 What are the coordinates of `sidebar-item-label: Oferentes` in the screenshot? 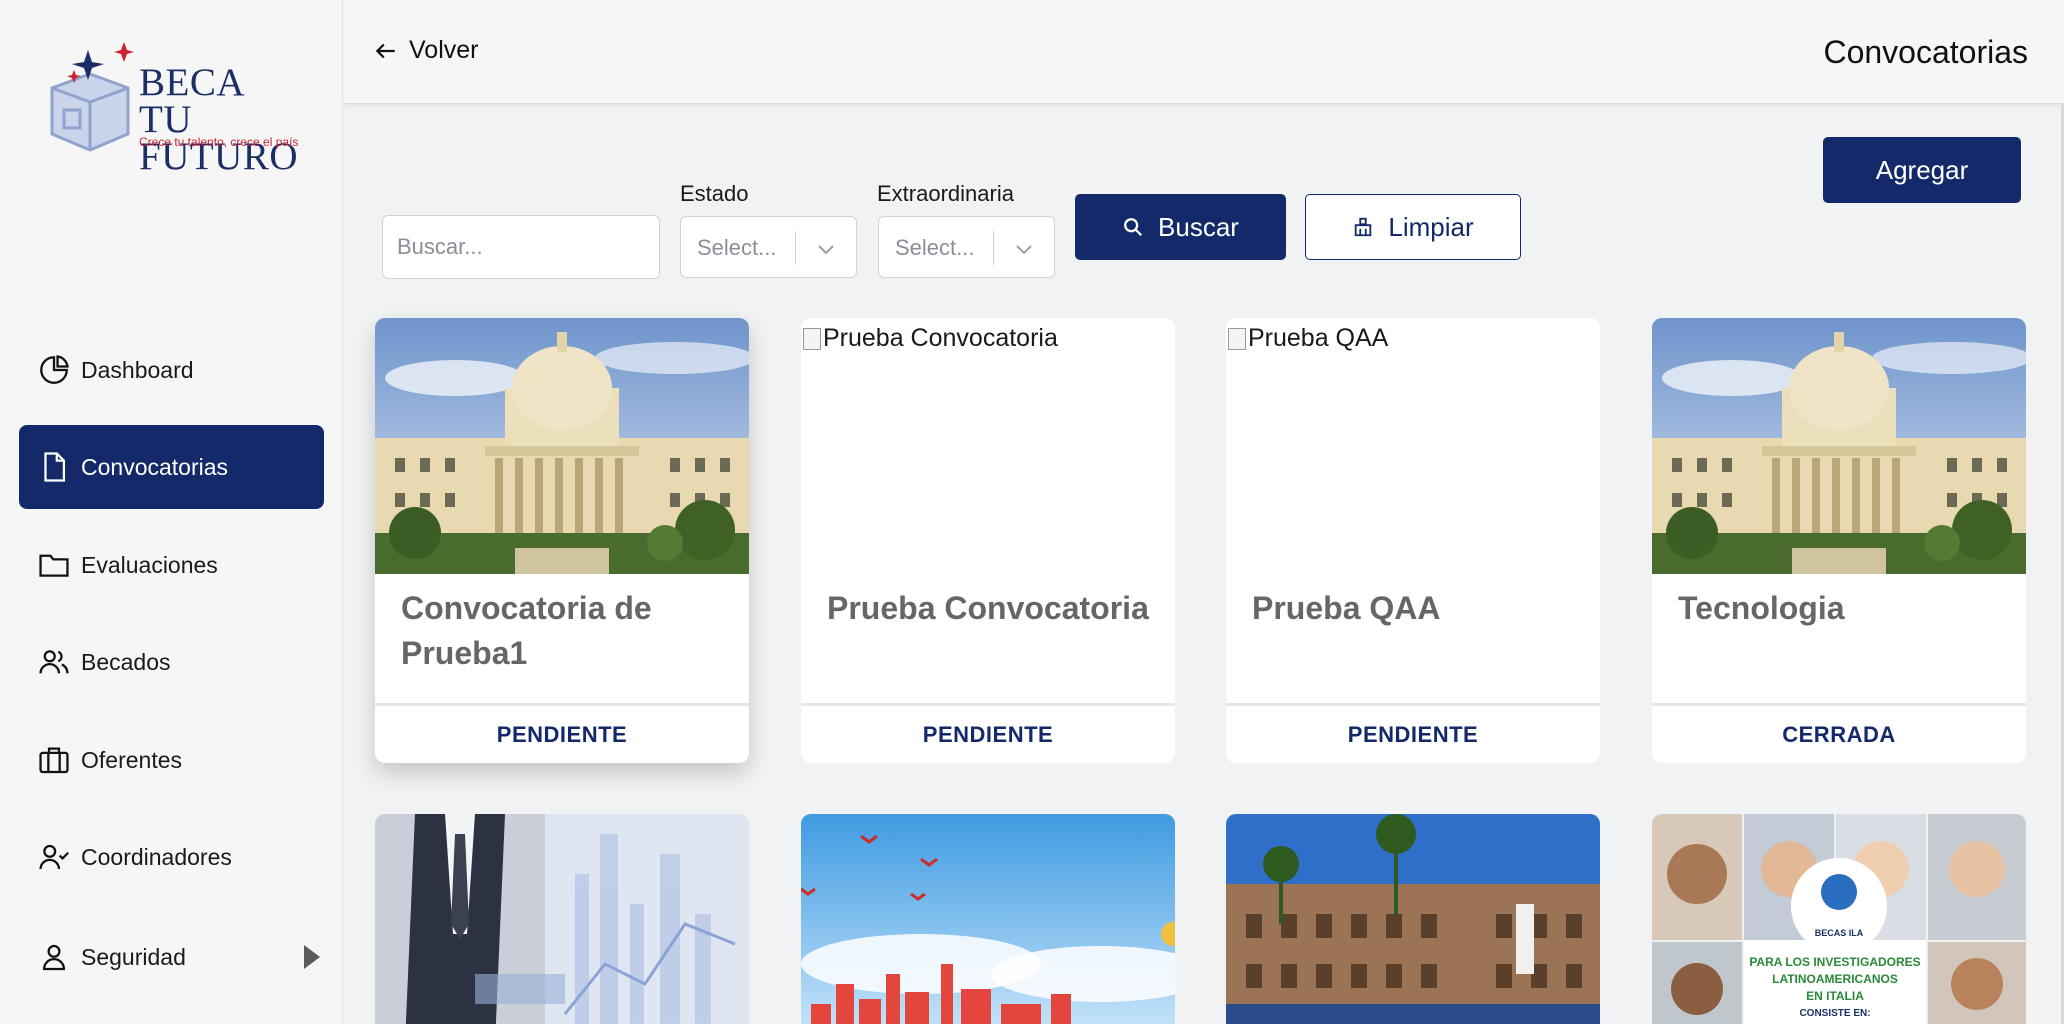 It's located at (131, 759).